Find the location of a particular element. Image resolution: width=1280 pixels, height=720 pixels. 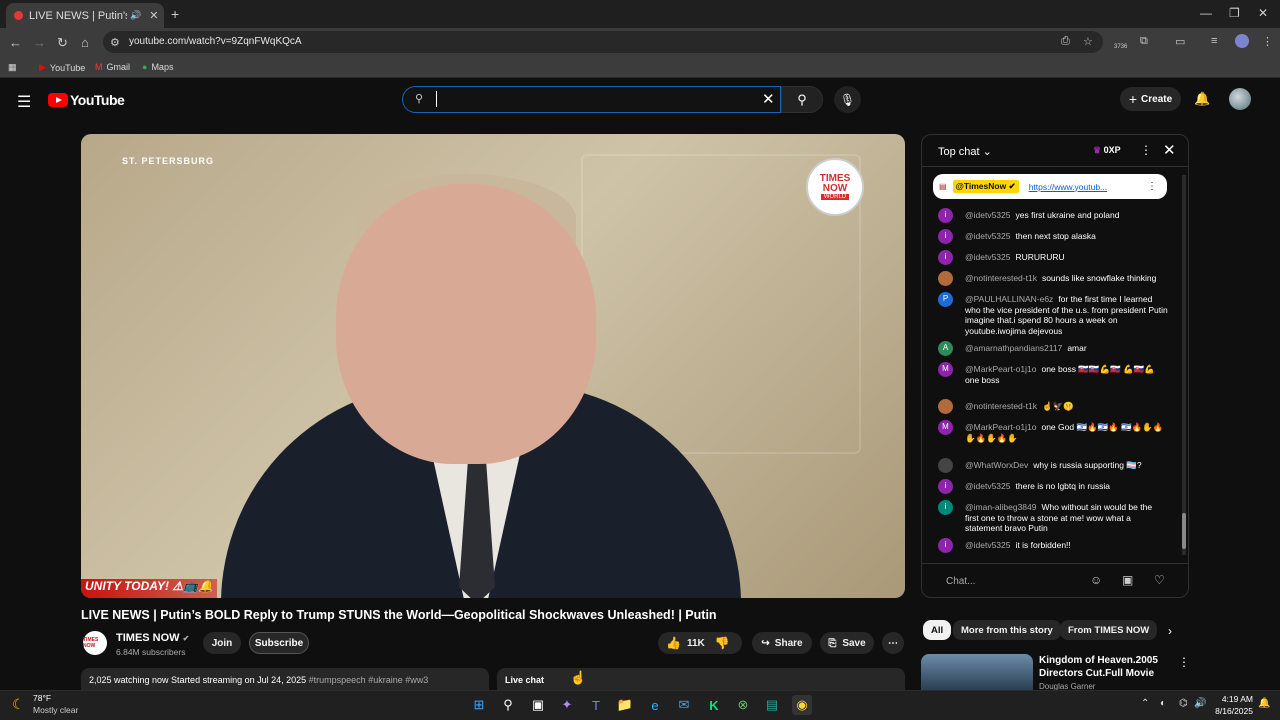

bookmark-maps: ● Maps is located at coordinates (157, 67).